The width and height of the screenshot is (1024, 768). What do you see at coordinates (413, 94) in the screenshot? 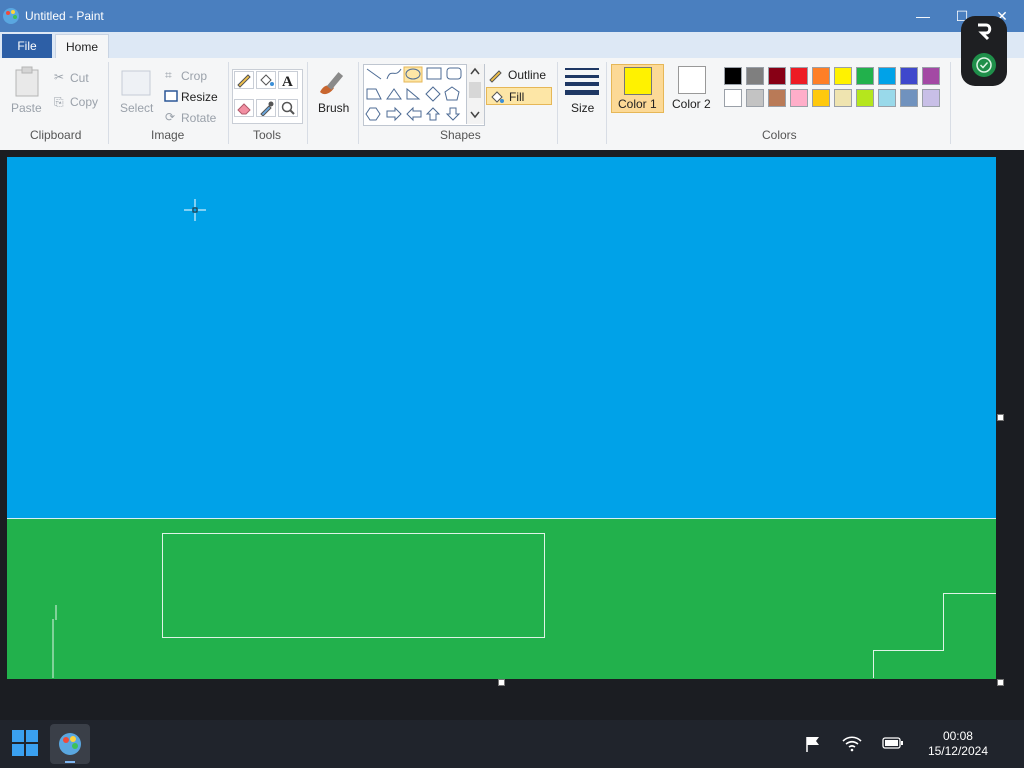
I see `shapes-gallery-icons` at bounding box center [413, 94].